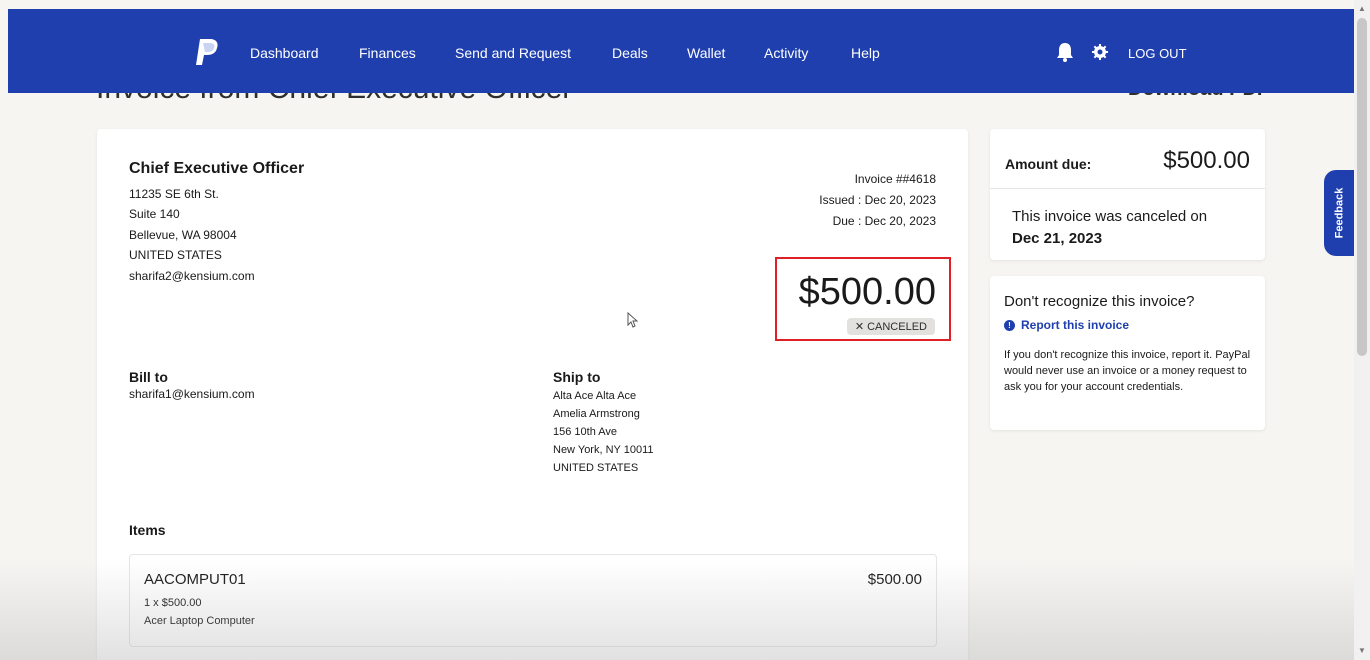 This screenshot has height=660, width=1370. Describe the element at coordinates (865, 53) in the screenshot. I see `nav-help: Help` at that location.